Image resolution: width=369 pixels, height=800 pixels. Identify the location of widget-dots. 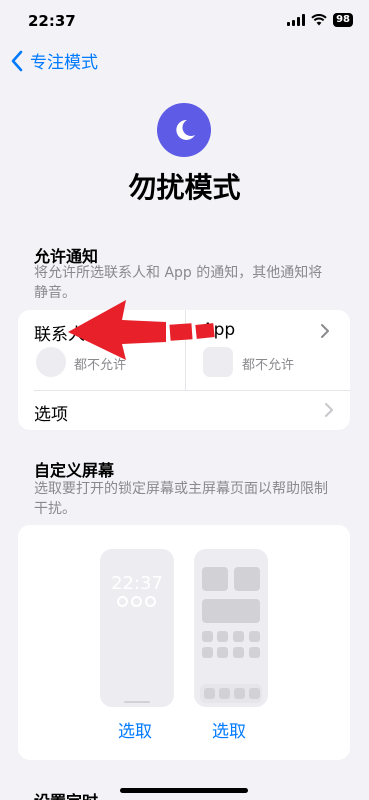
(136, 601).